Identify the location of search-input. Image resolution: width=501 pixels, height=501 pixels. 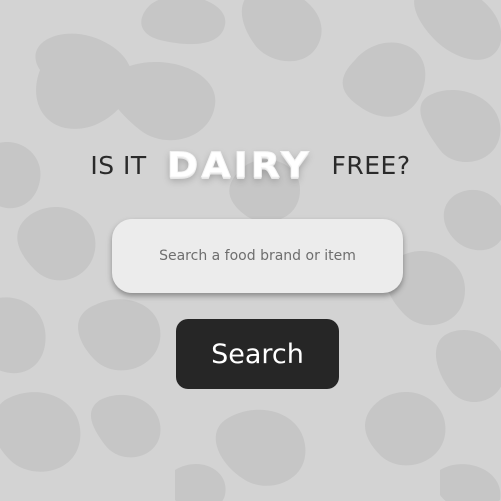
(257, 256).